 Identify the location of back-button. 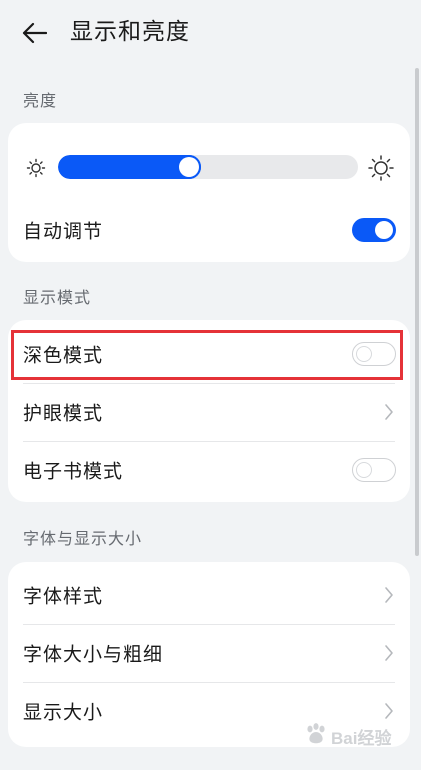
(34, 33).